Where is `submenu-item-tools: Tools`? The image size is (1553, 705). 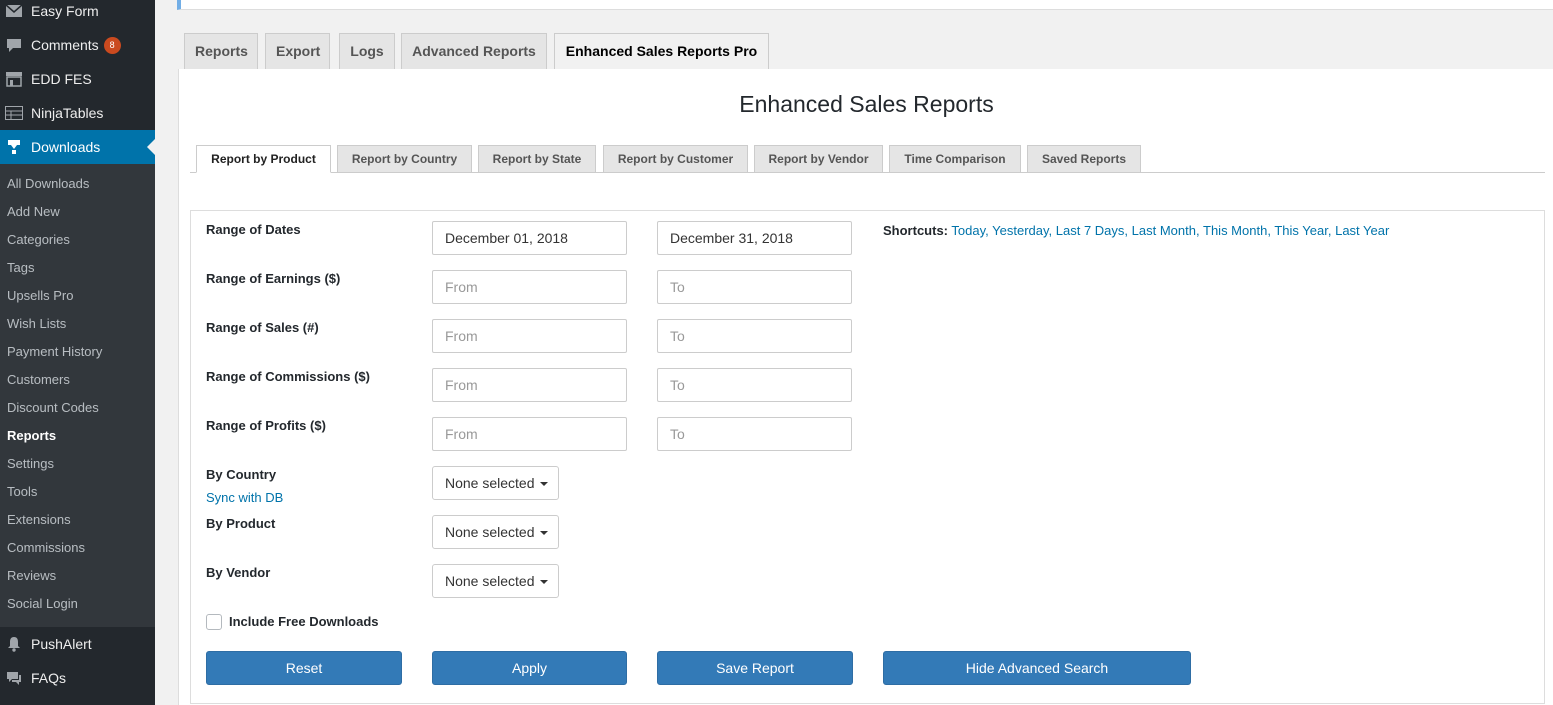
submenu-item-tools: Tools is located at coordinates (77, 492).